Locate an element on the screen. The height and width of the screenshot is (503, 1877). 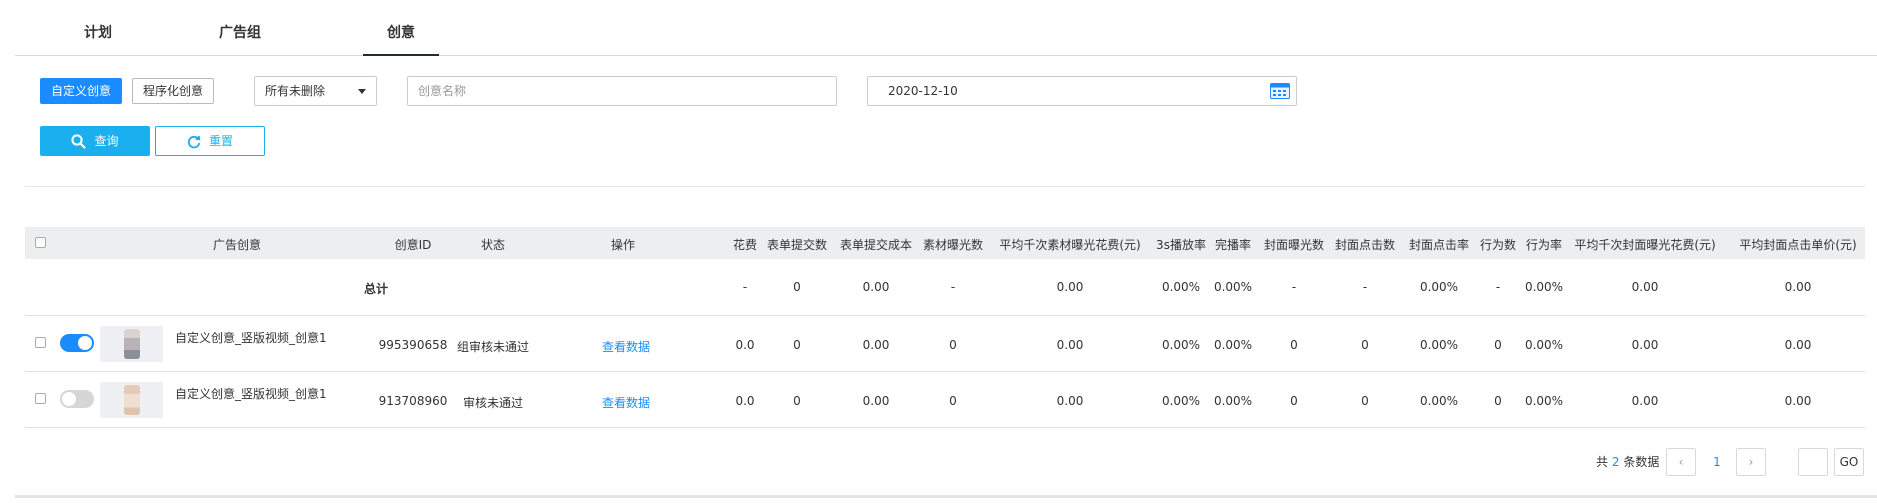
pagination-prefix: 共 is located at coordinates (1602, 462).